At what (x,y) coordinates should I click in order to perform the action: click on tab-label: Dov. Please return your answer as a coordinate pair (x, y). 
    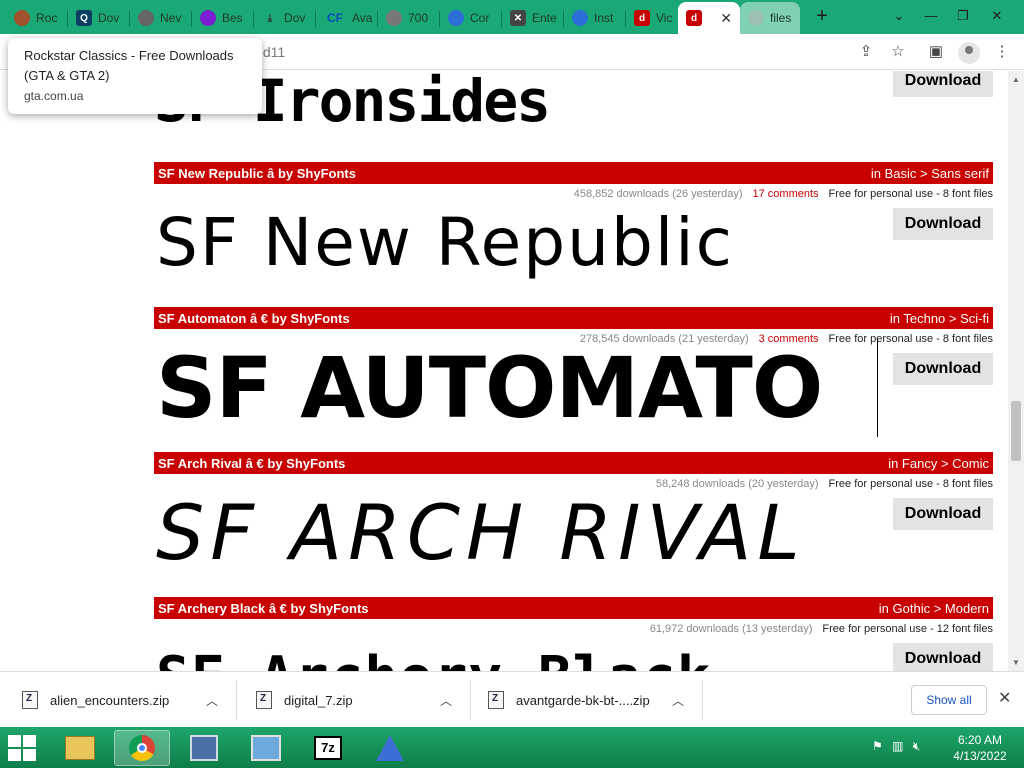
    Looking at the image, I should click on (109, 18).